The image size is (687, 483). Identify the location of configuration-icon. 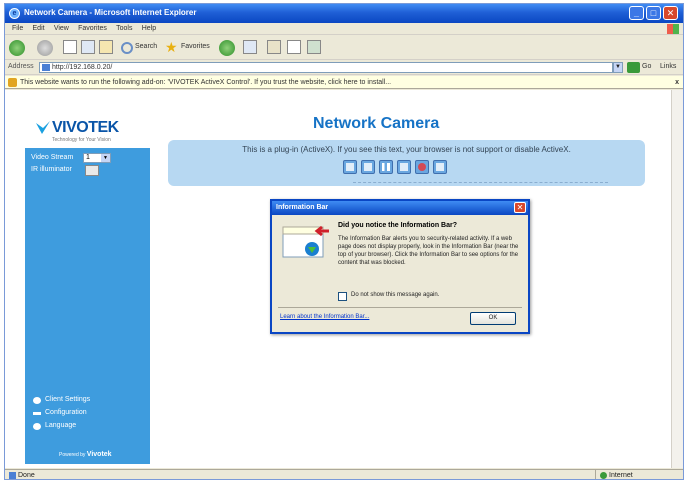
(37, 413).